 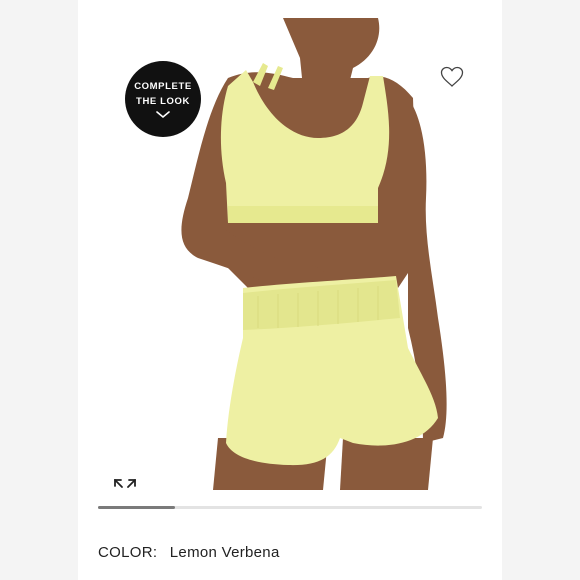 I want to click on color-value: Lemon Verbena, so click(x=224, y=552).